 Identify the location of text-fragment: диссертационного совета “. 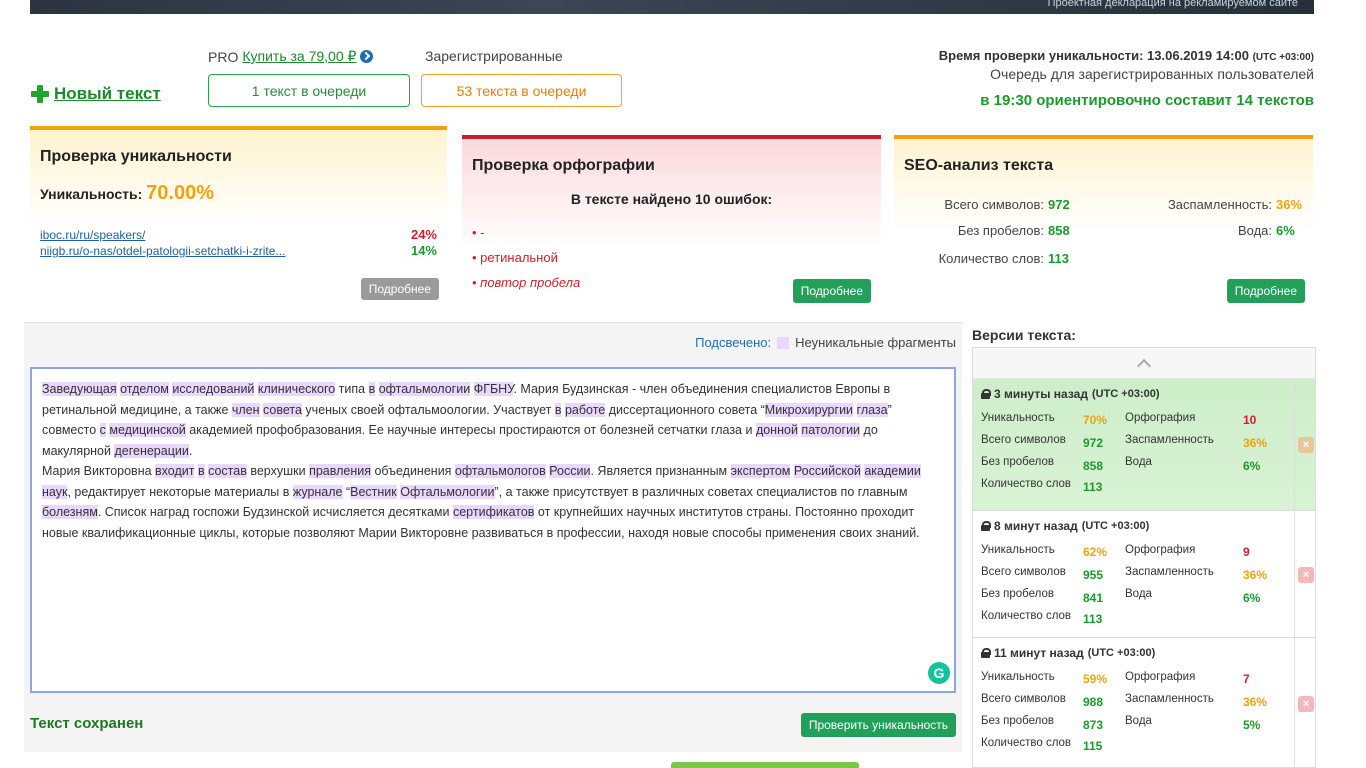
(685, 409).